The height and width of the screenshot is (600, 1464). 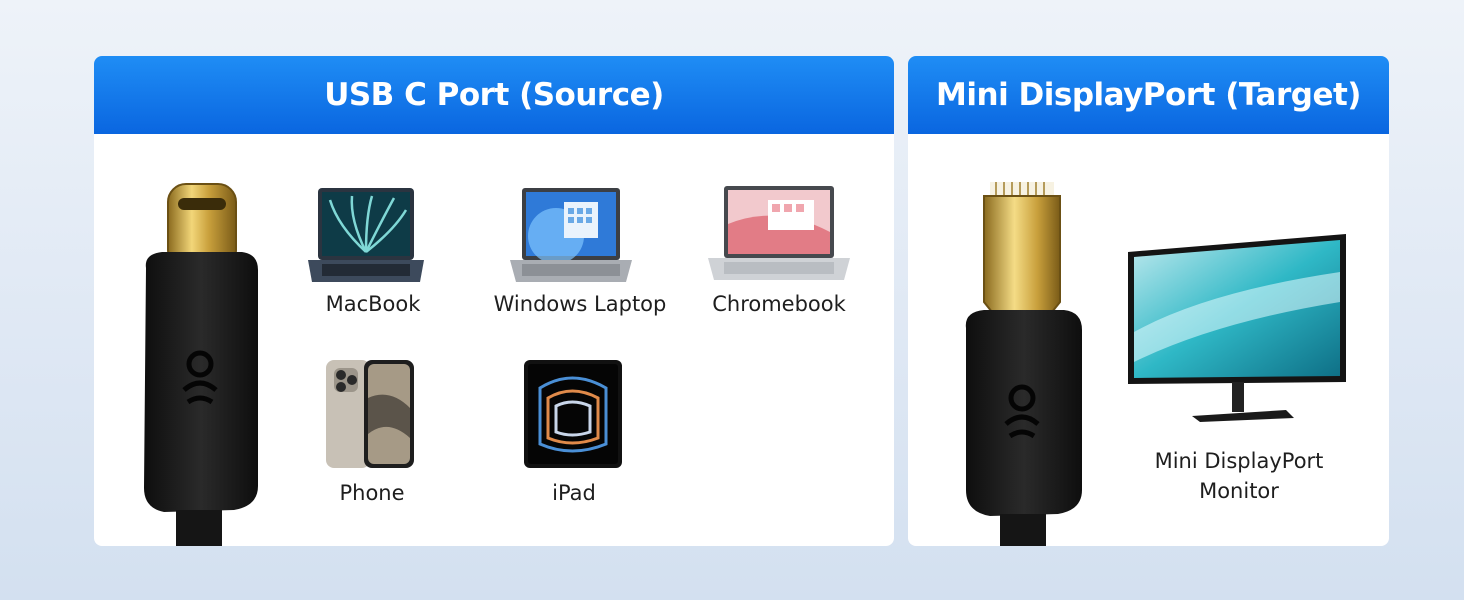 I want to click on ipad-icon, so click(x=573, y=414).